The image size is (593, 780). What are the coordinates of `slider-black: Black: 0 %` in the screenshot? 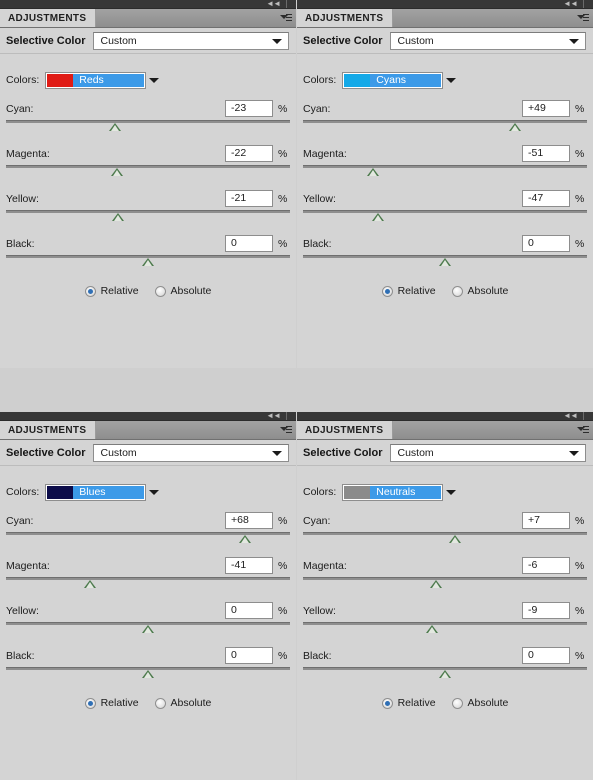 It's located at (148, 665).